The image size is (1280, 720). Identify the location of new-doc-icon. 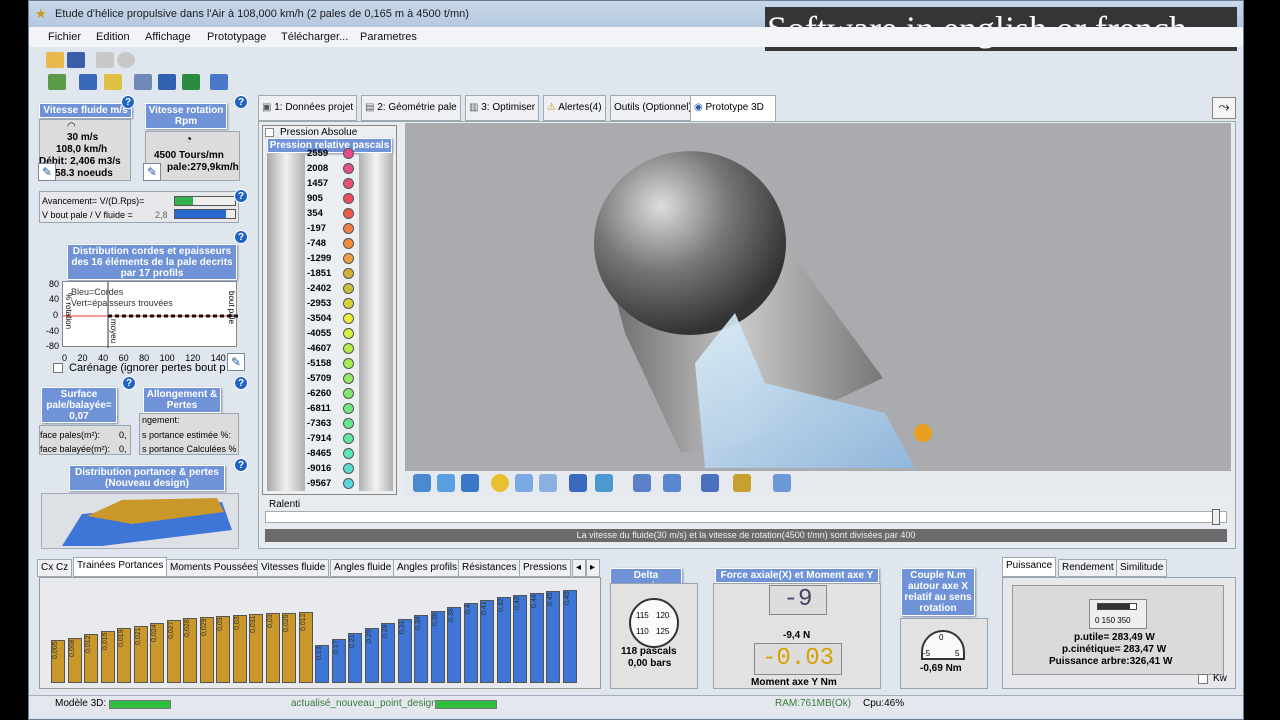
(113, 82).